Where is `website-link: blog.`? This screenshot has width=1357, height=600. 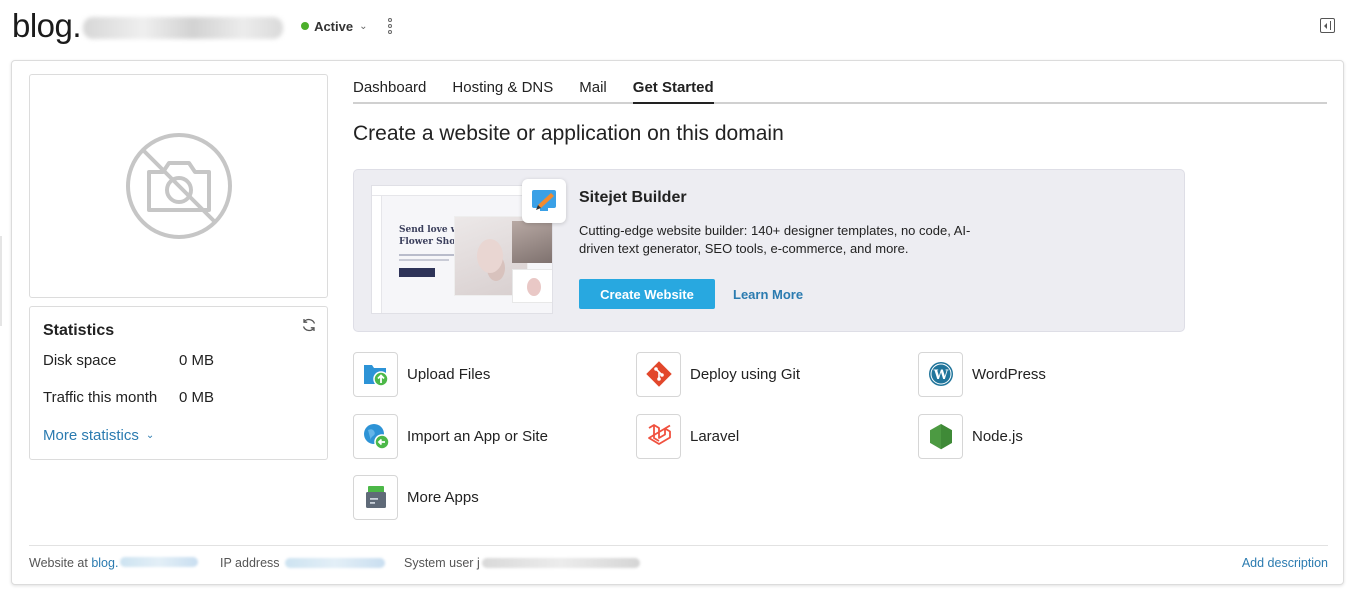 website-link: blog. is located at coordinates (145, 563).